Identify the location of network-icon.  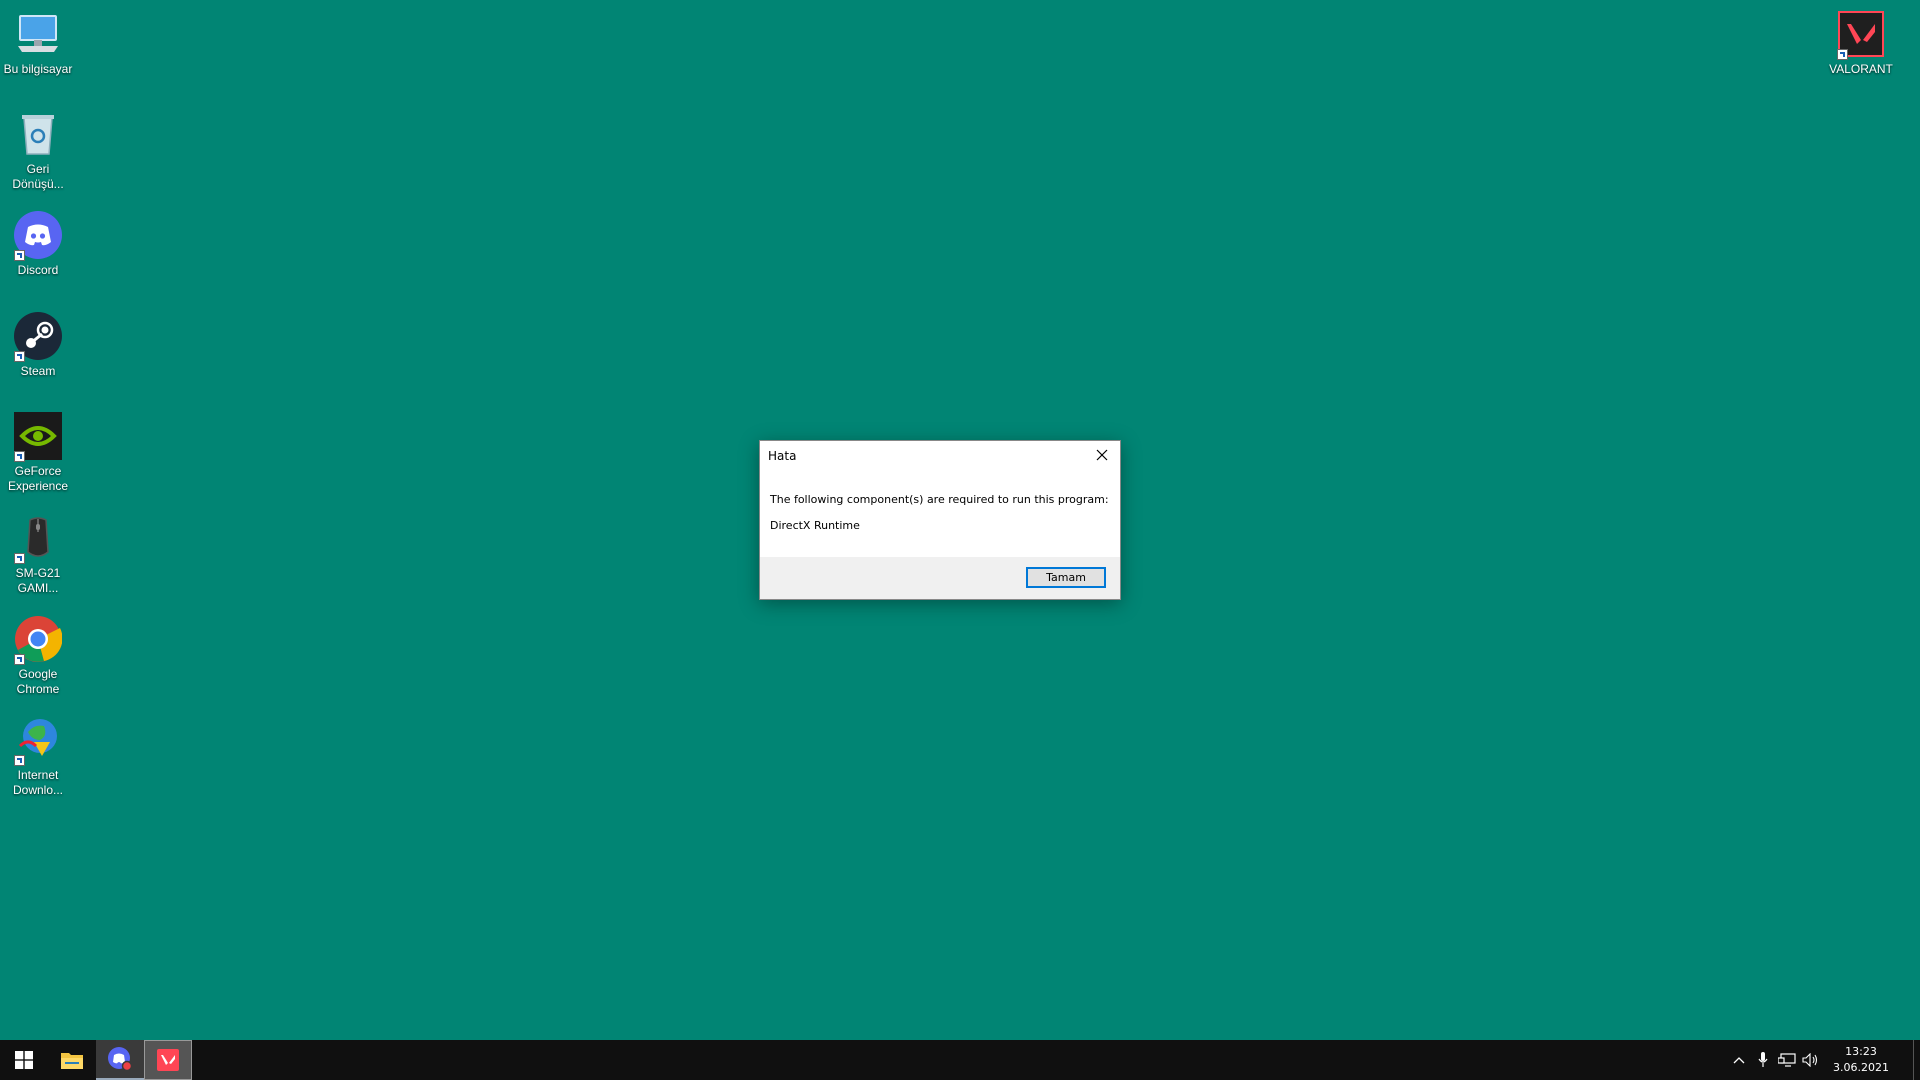
(1787, 1060).